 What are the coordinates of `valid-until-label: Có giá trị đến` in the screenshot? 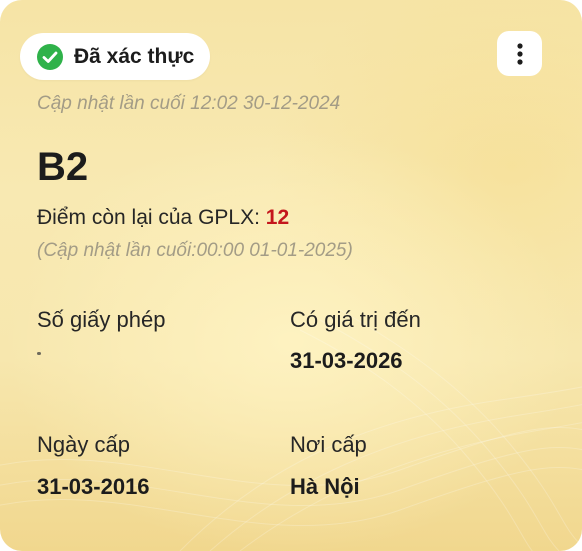 It's located at (355, 319).